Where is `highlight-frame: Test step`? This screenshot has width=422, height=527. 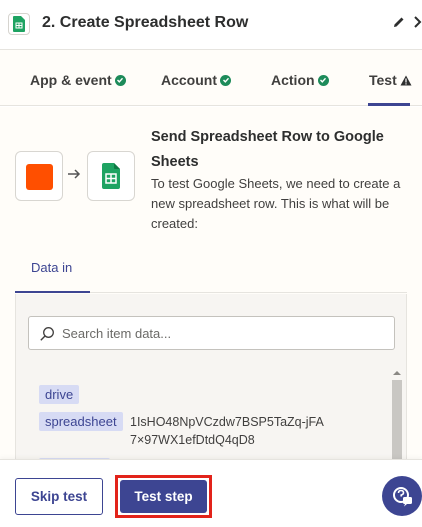
highlight-frame: Test step is located at coordinates (163, 496).